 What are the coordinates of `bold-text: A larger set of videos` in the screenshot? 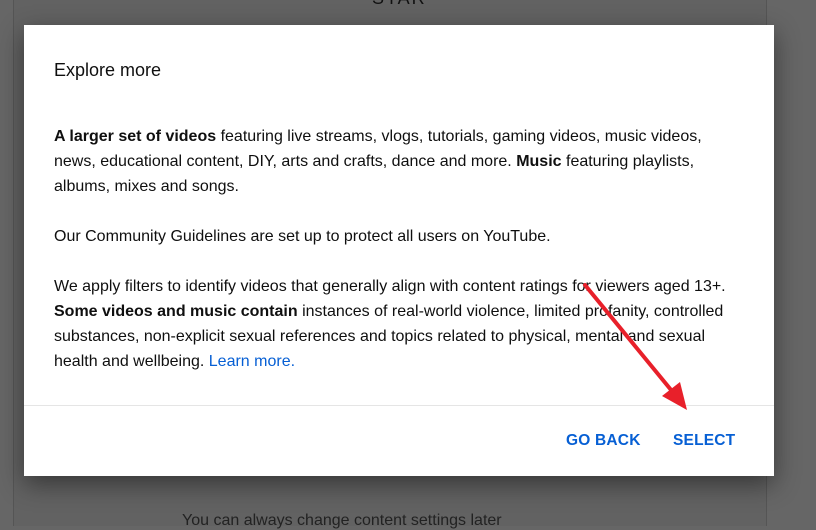 It's located at (135, 136).